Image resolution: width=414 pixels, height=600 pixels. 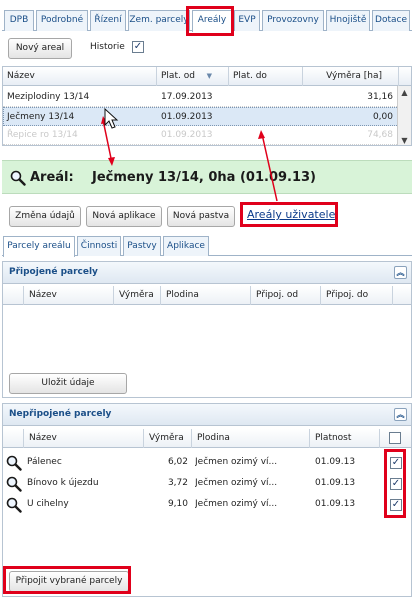 I want to click on areal-toolbar: Nový areal Historie ✓, so click(x=207, y=48).